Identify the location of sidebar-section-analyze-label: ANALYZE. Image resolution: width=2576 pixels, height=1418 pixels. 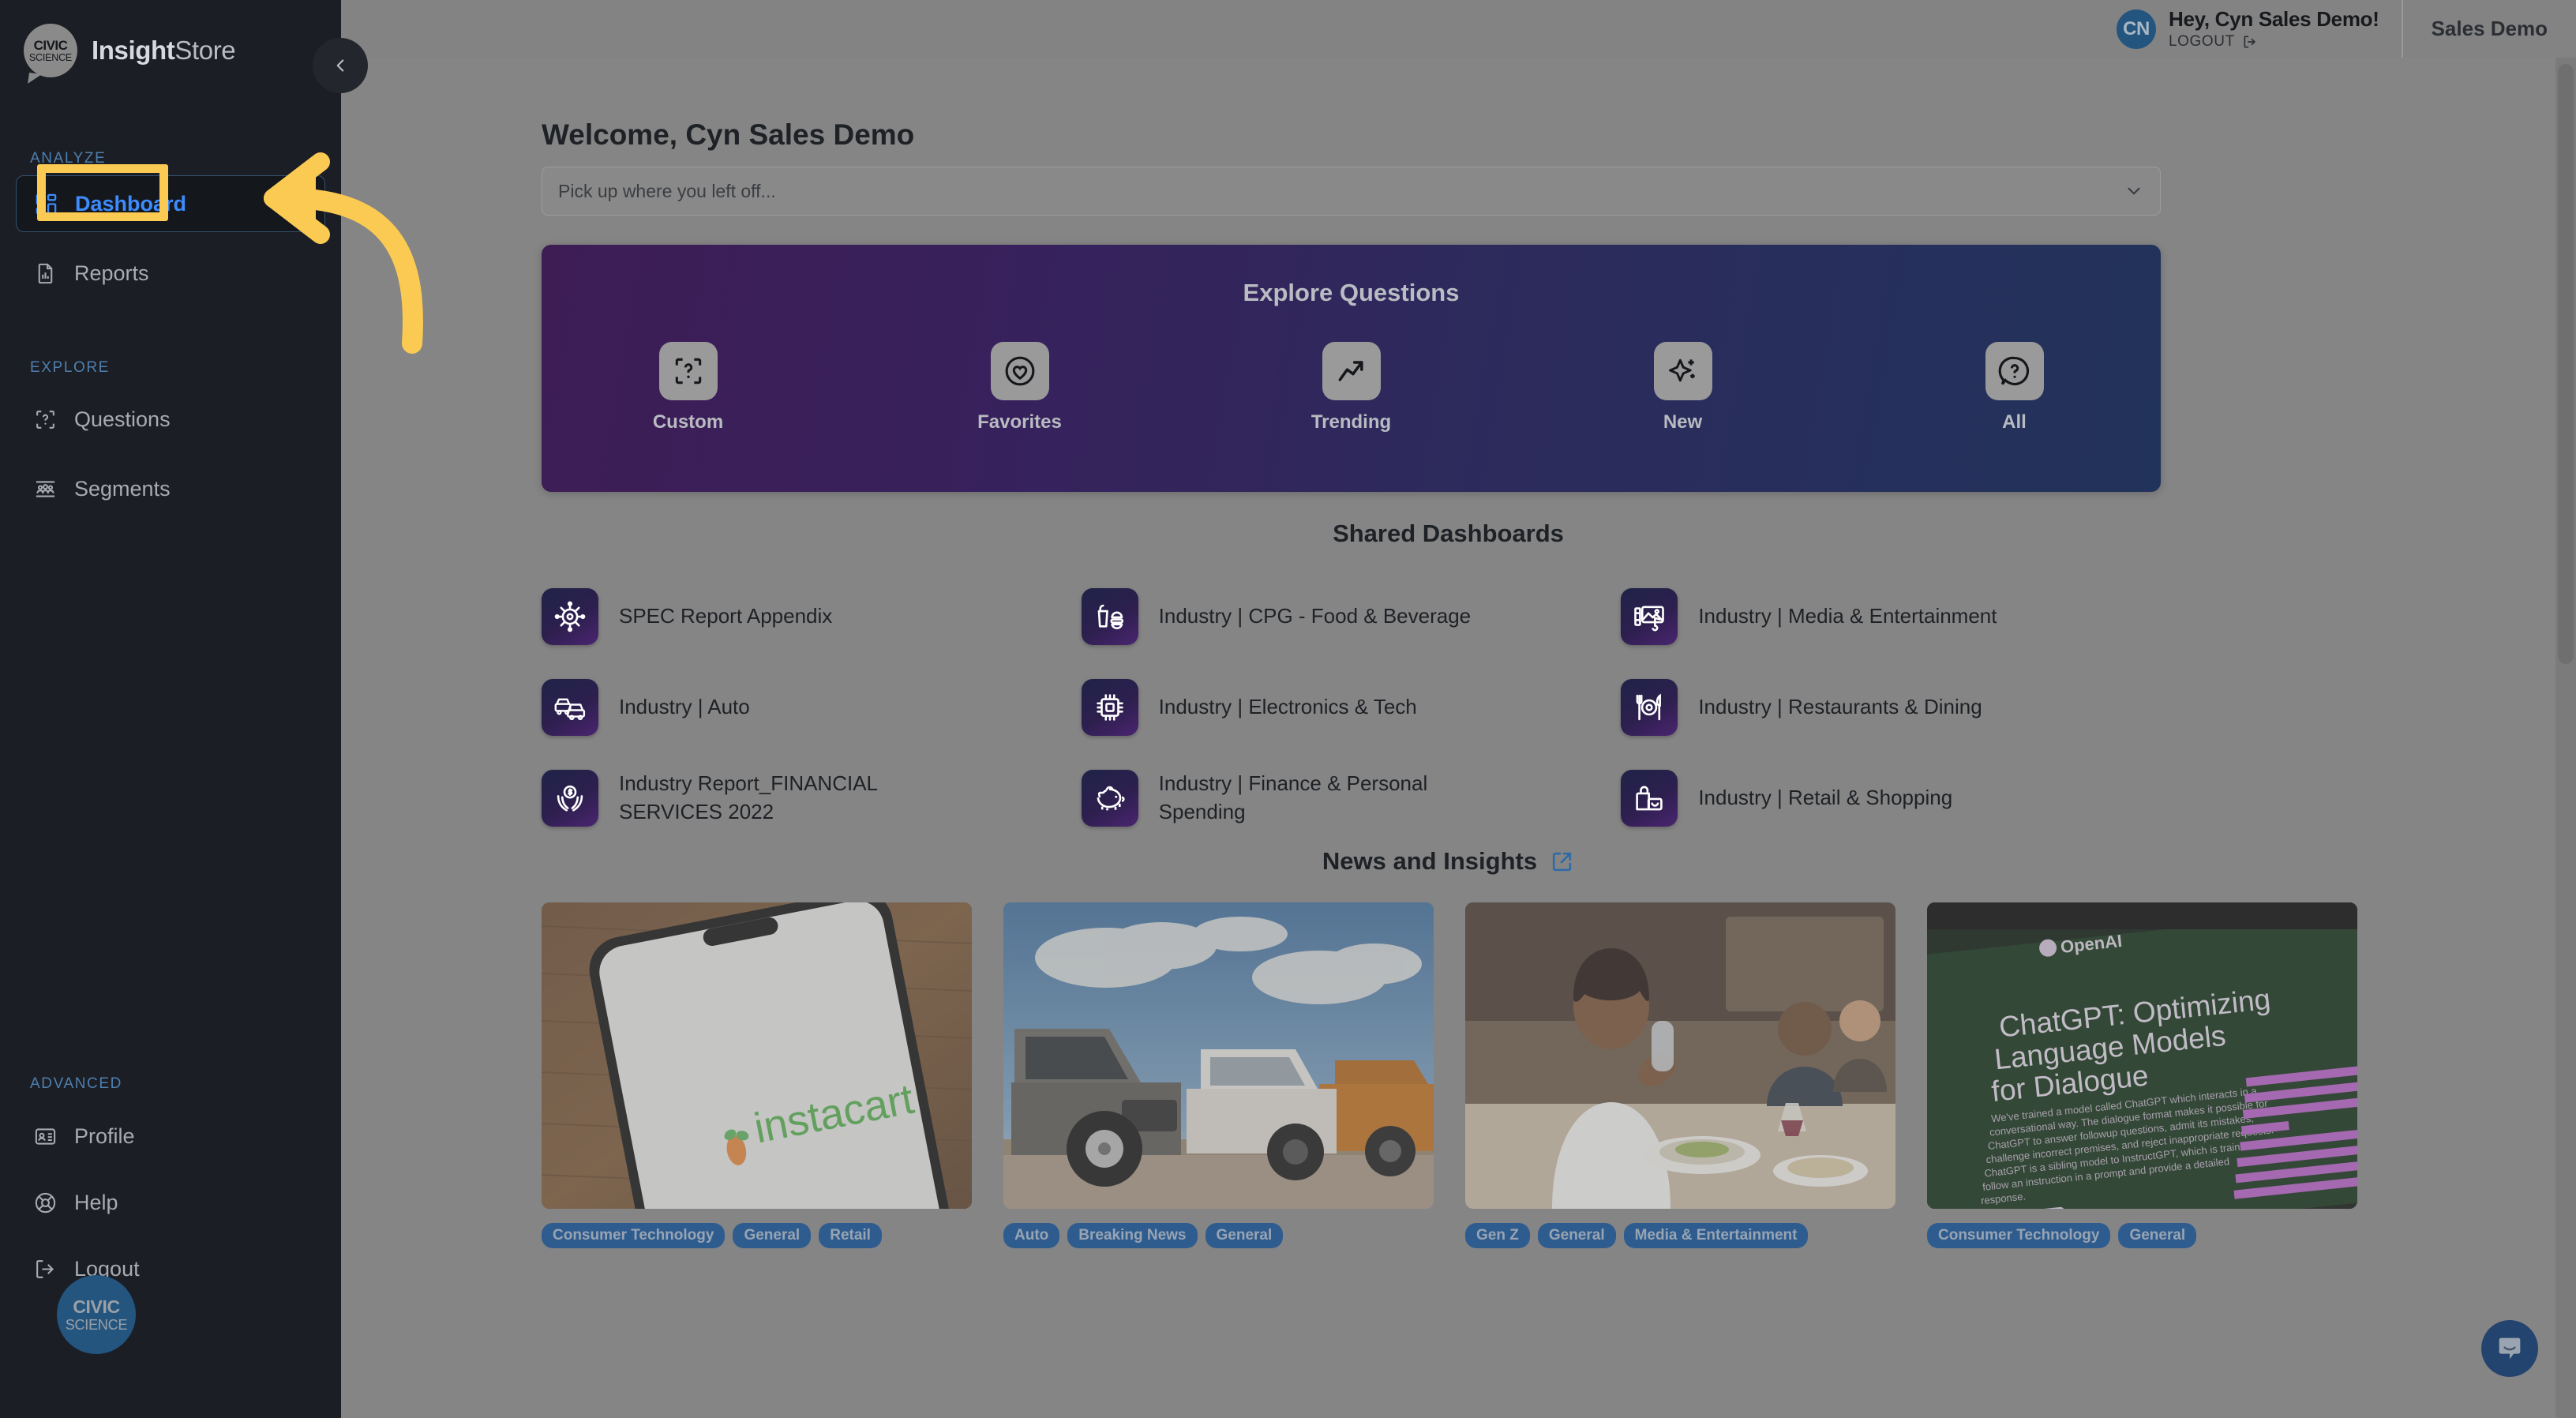
(68, 158).